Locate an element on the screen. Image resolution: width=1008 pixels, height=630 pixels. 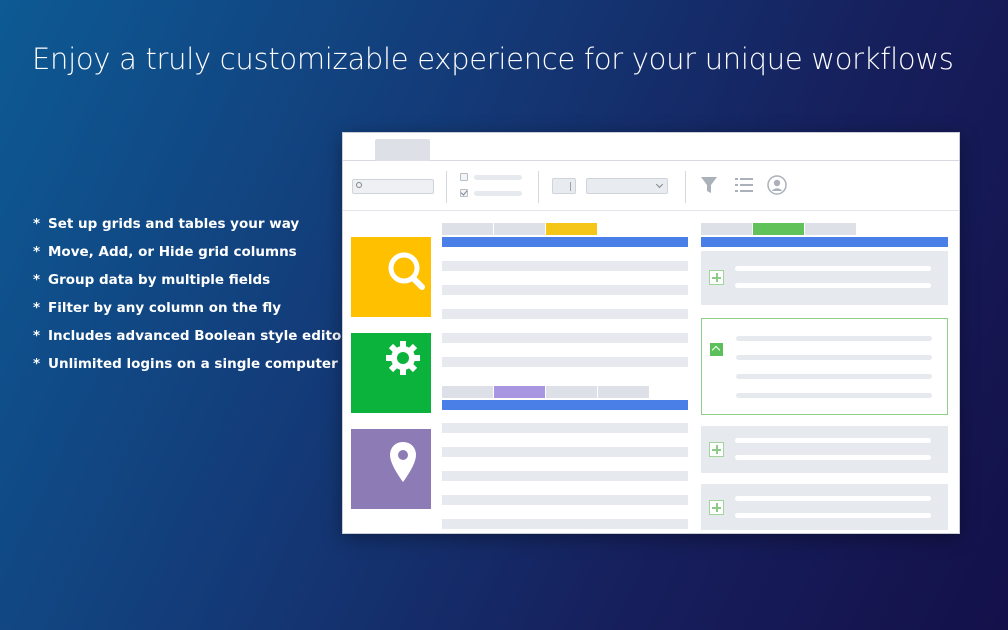
select-dropdown is located at coordinates (627, 186).